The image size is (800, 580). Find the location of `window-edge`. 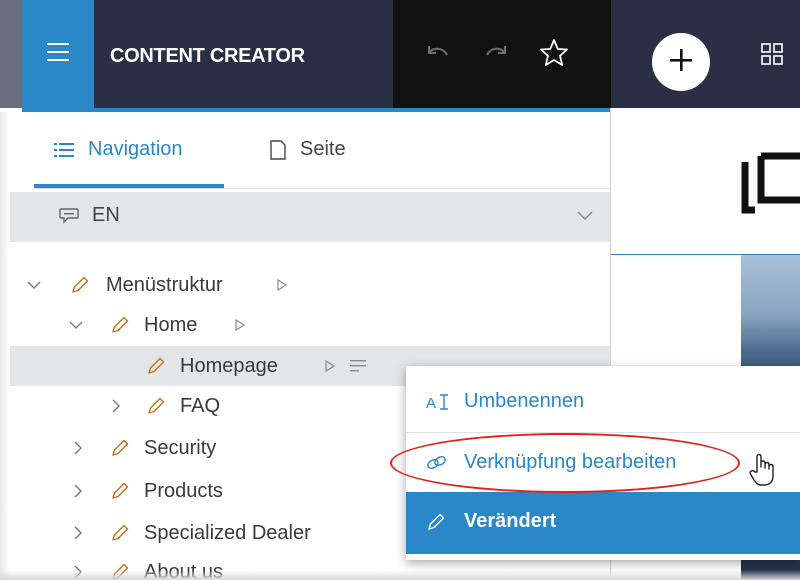

window-edge is located at coordinates (11, 54).